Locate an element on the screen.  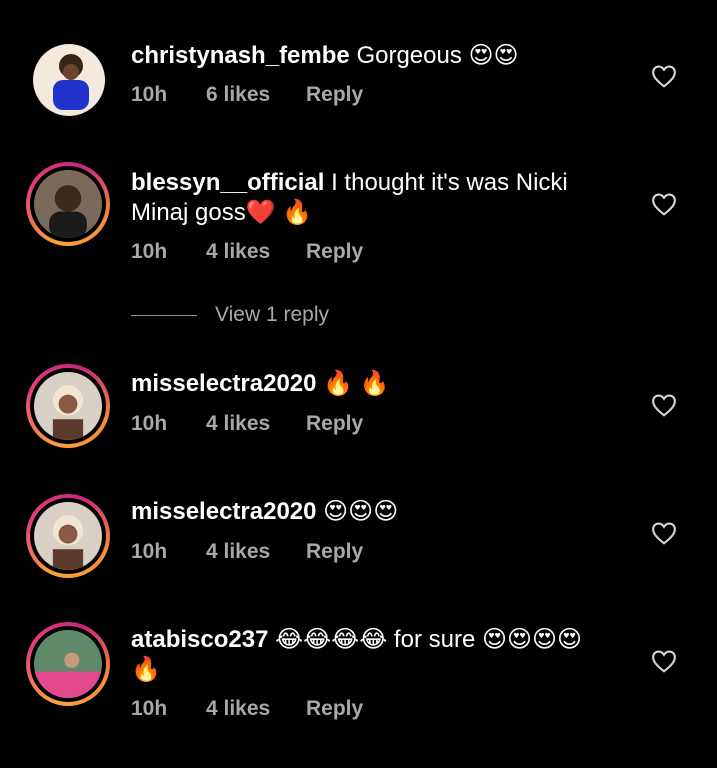
view-replies-button: View 1 reply is located at coordinates (230, 315).